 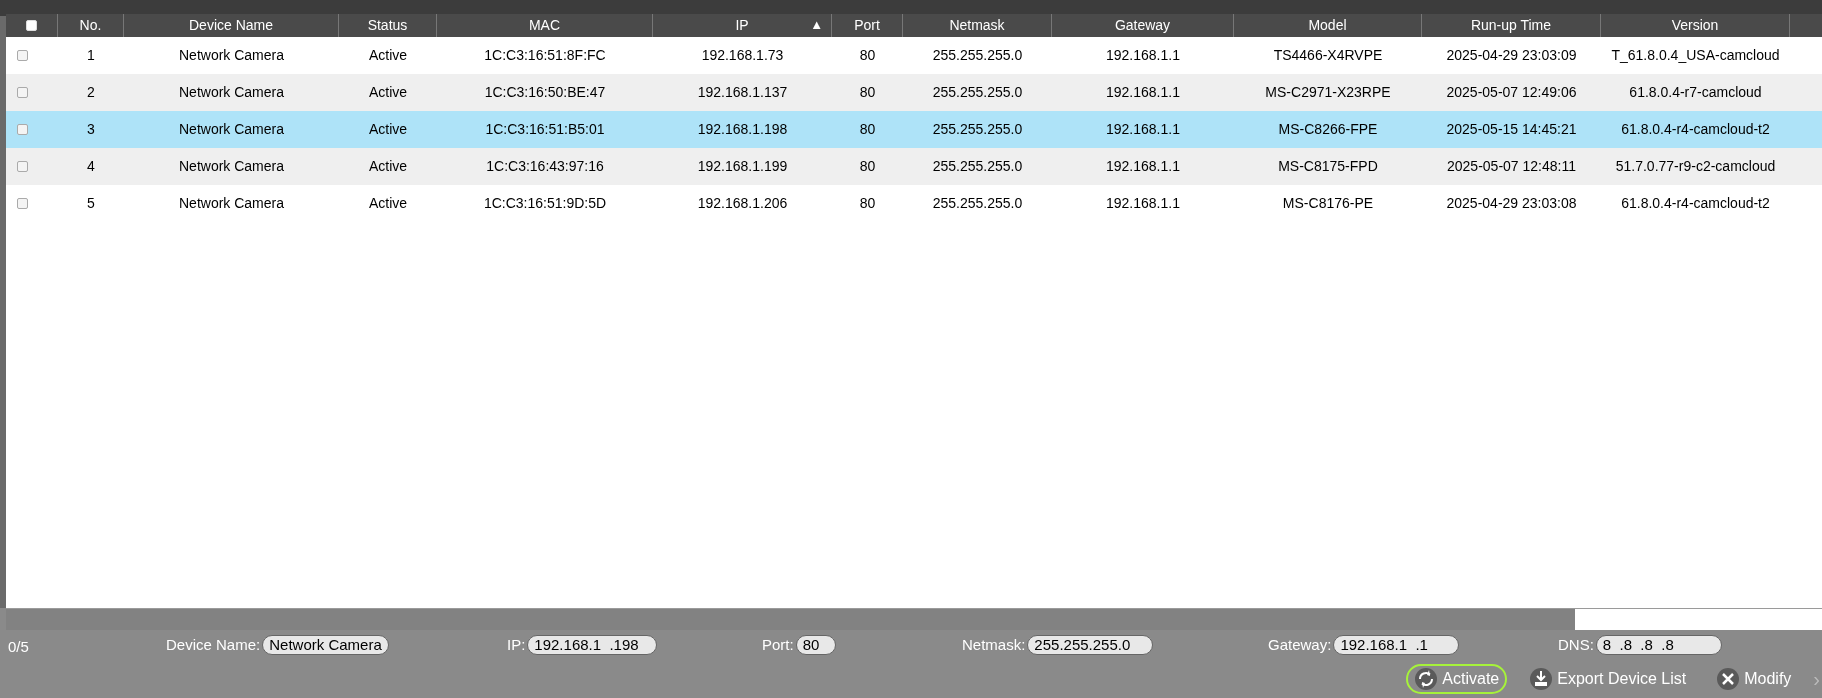 What do you see at coordinates (1328, 203) in the screenshot?
I see `table-cell-text: MS-C8176-PE` at bounding box center [1328, 203].